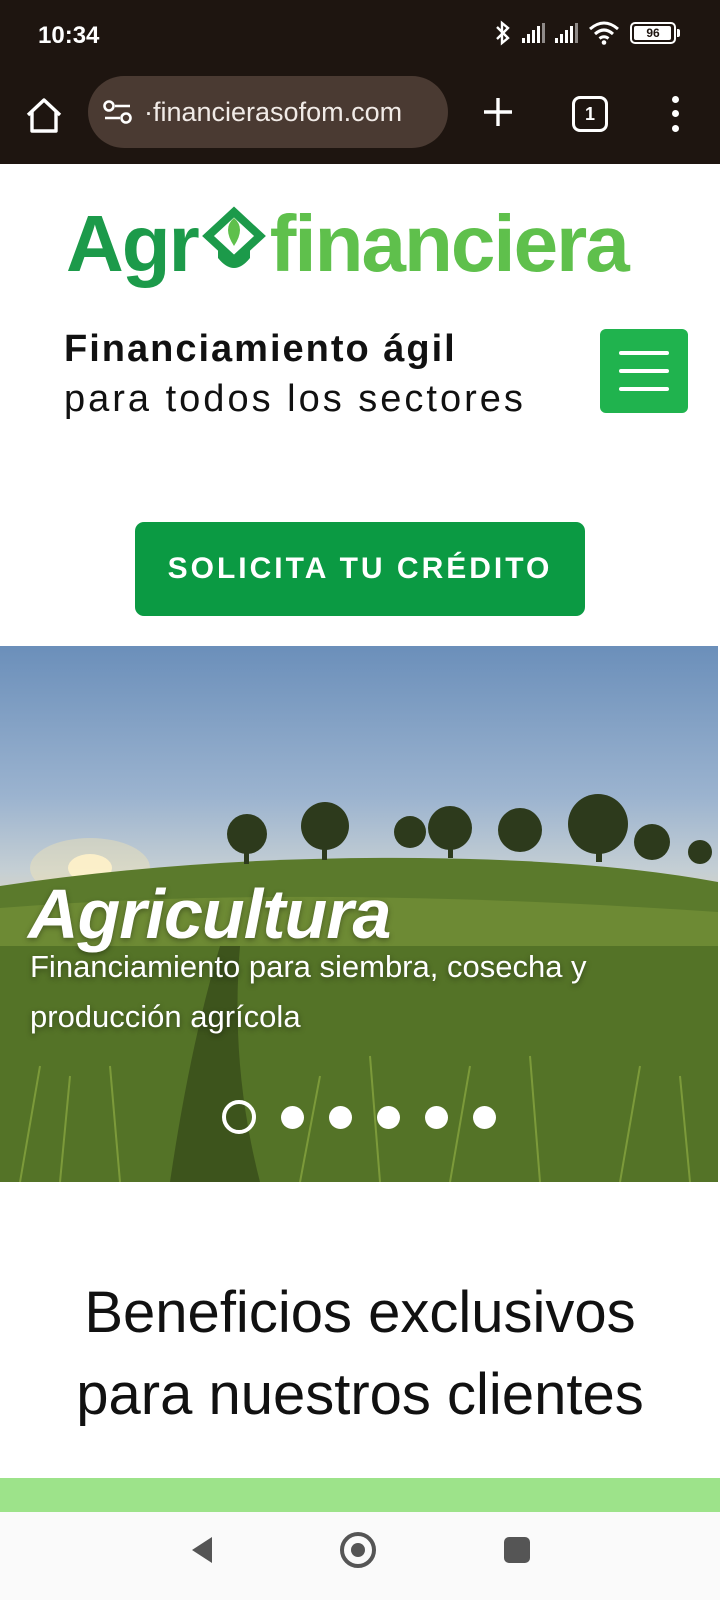 The height and width of the screenshot is (1600, 720). What do you see at coordinates (358, 1550) in the screenshot?
I see `home-nav-icon` at bounding box center [358, 1550].